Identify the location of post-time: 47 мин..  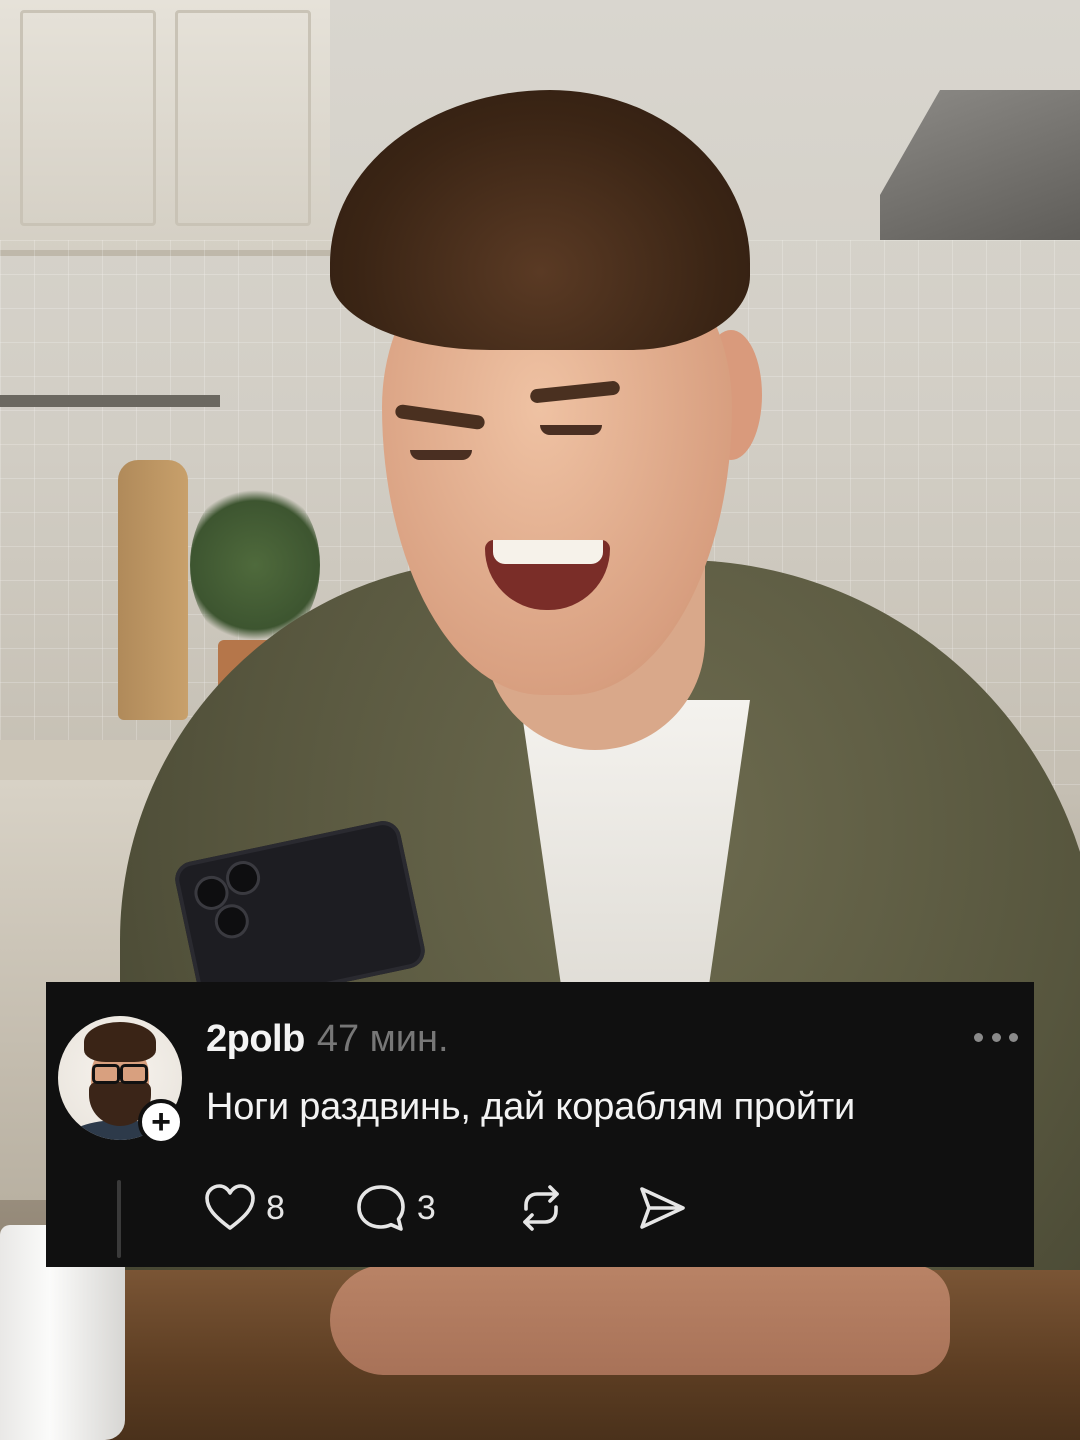
(382, 1039).